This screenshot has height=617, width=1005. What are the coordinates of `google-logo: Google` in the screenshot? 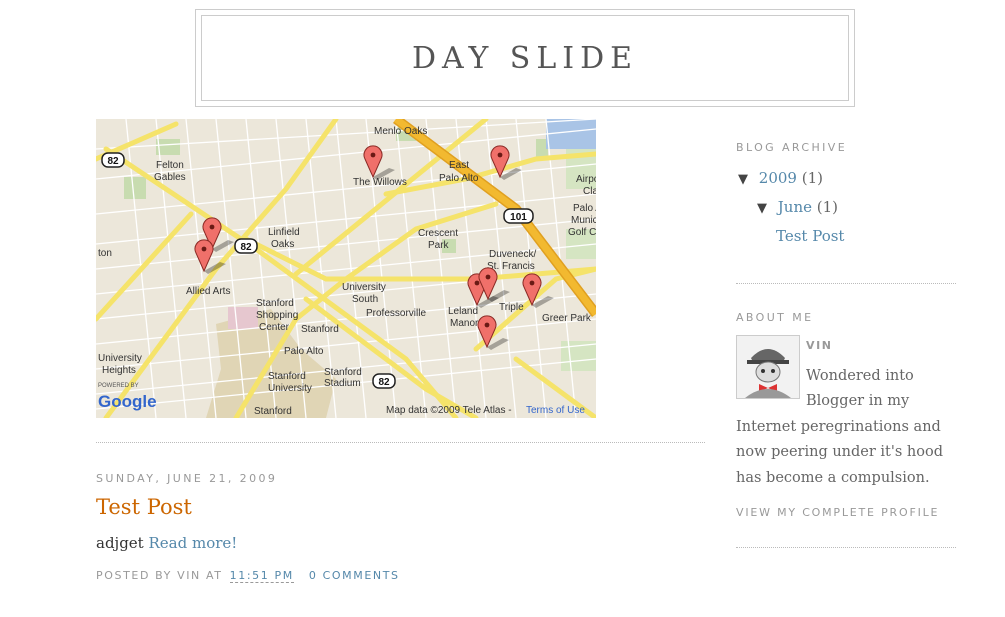 It's located at (127, 401).